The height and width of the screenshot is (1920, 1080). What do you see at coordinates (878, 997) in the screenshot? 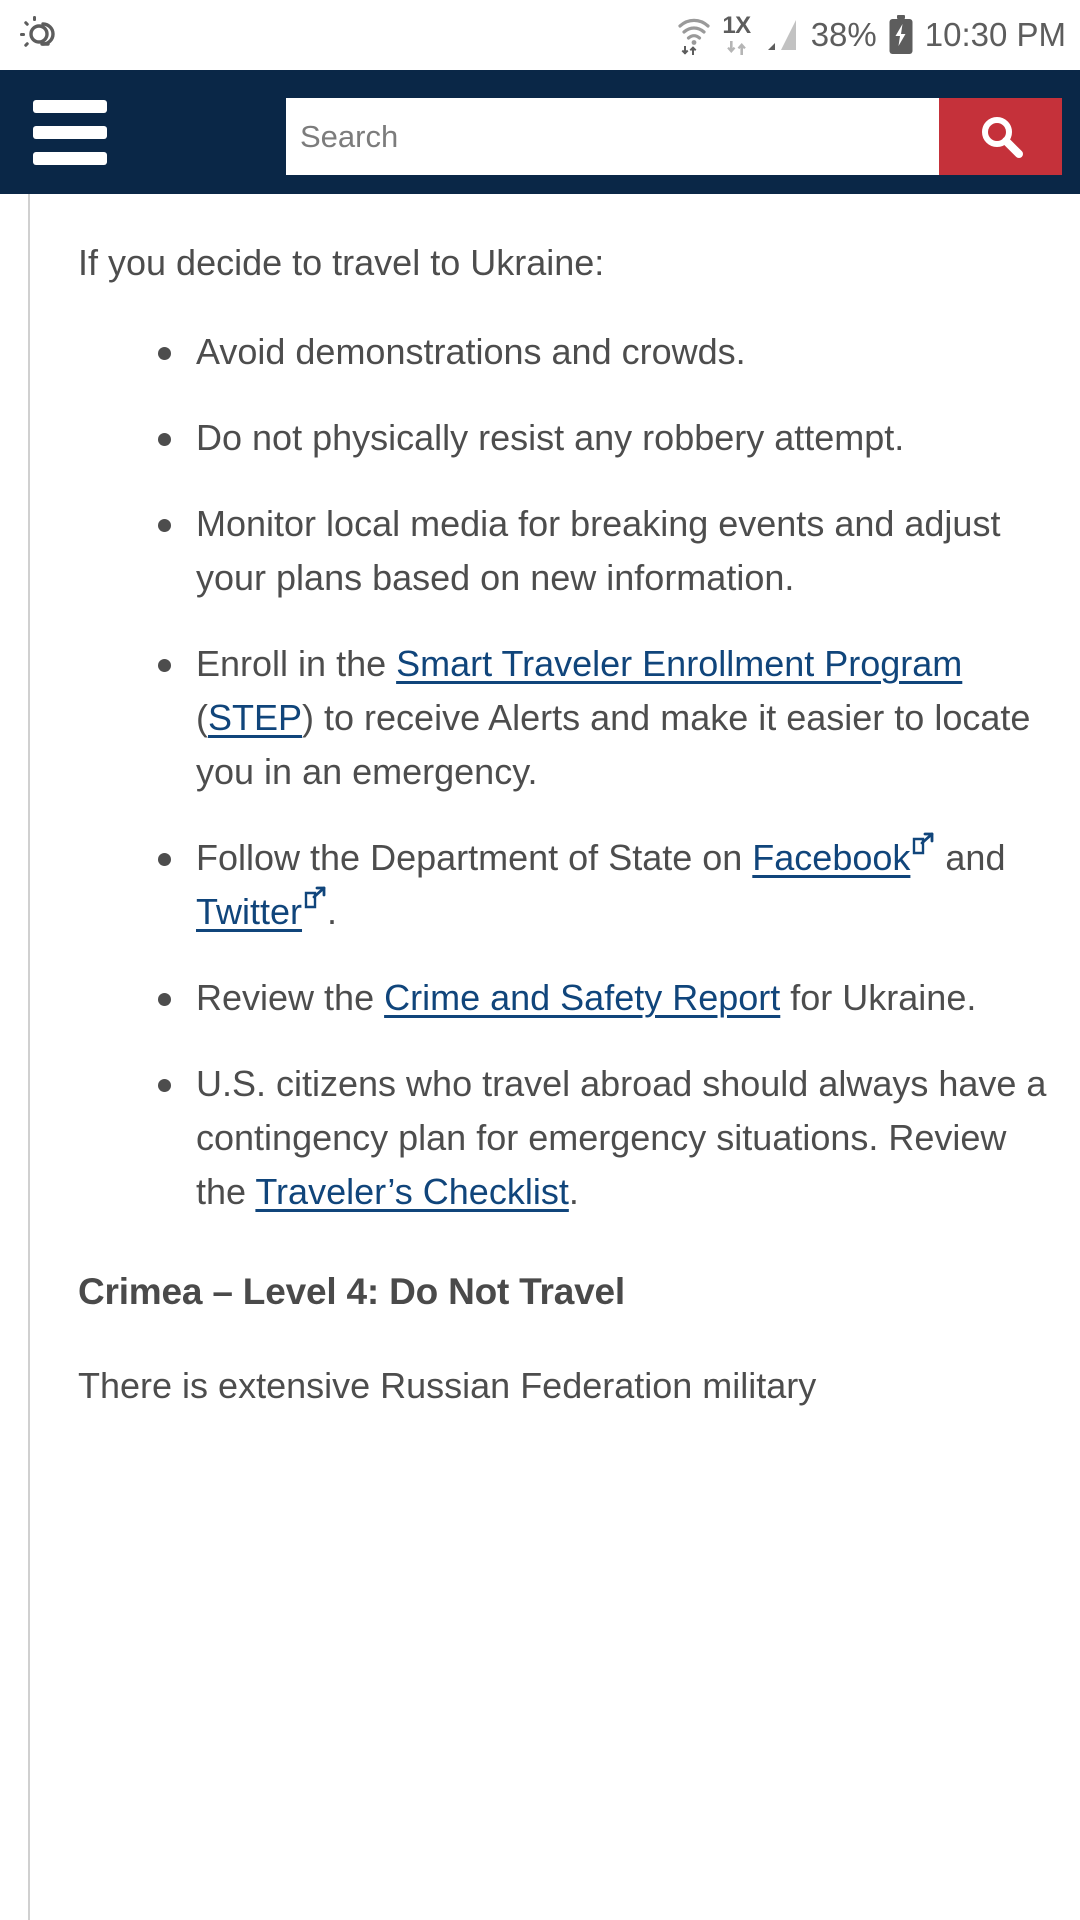
I see `advisory-text: for Ukraine.` at bounding box center [878, 997].